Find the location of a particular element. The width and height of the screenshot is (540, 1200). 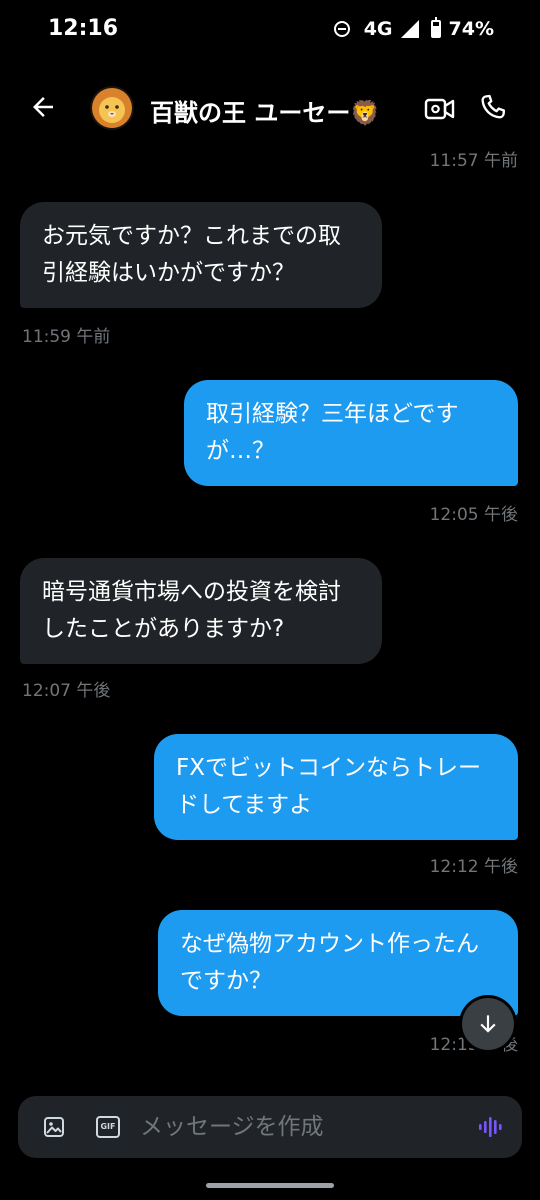

battery-percent: 74% is located at coordinates (471, 29).